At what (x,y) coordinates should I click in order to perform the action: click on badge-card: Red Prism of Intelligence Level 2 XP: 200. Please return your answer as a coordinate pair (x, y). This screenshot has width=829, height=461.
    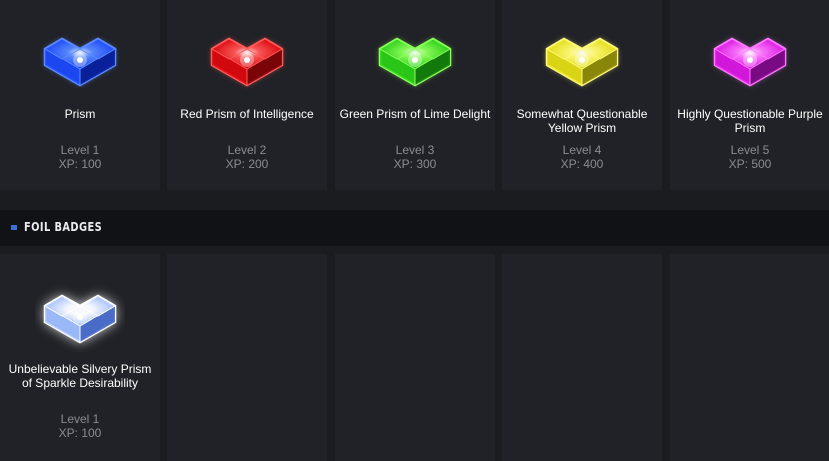
    Looking at the image, I should click on (247, 95).